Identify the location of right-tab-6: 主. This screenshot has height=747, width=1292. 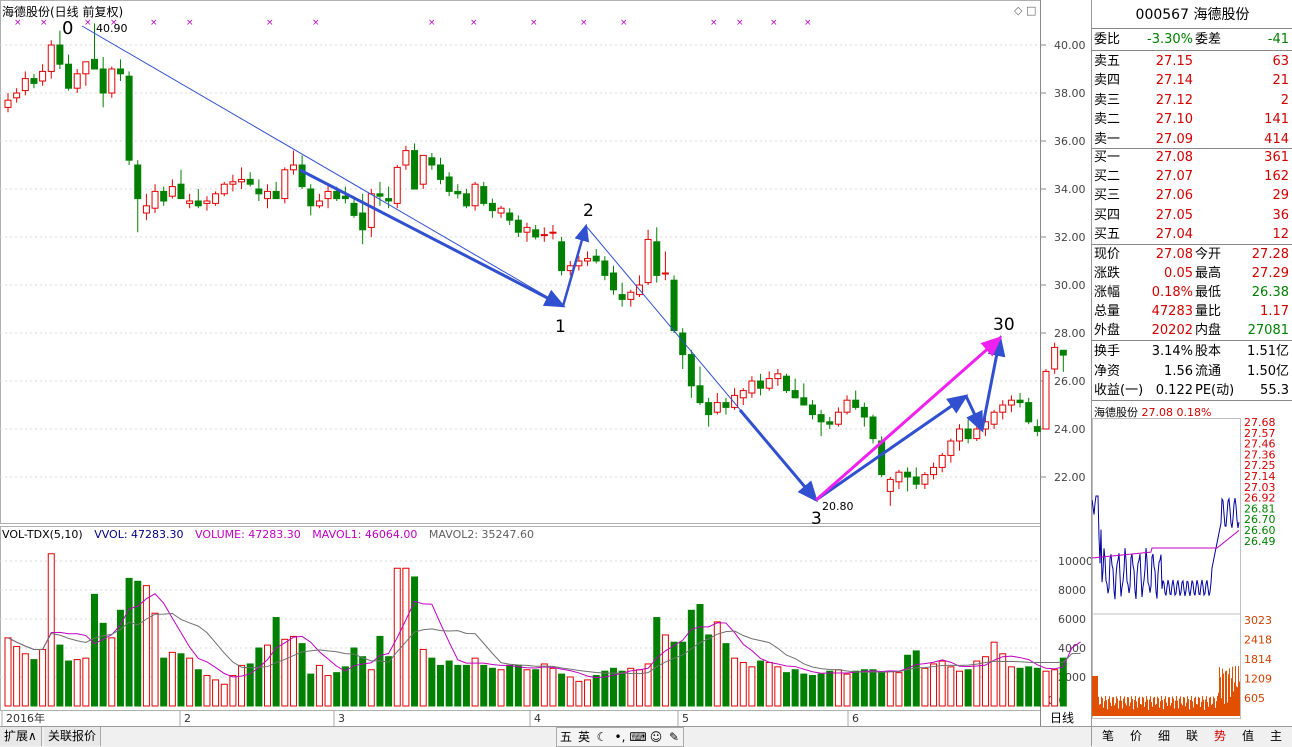
(1276, 736).